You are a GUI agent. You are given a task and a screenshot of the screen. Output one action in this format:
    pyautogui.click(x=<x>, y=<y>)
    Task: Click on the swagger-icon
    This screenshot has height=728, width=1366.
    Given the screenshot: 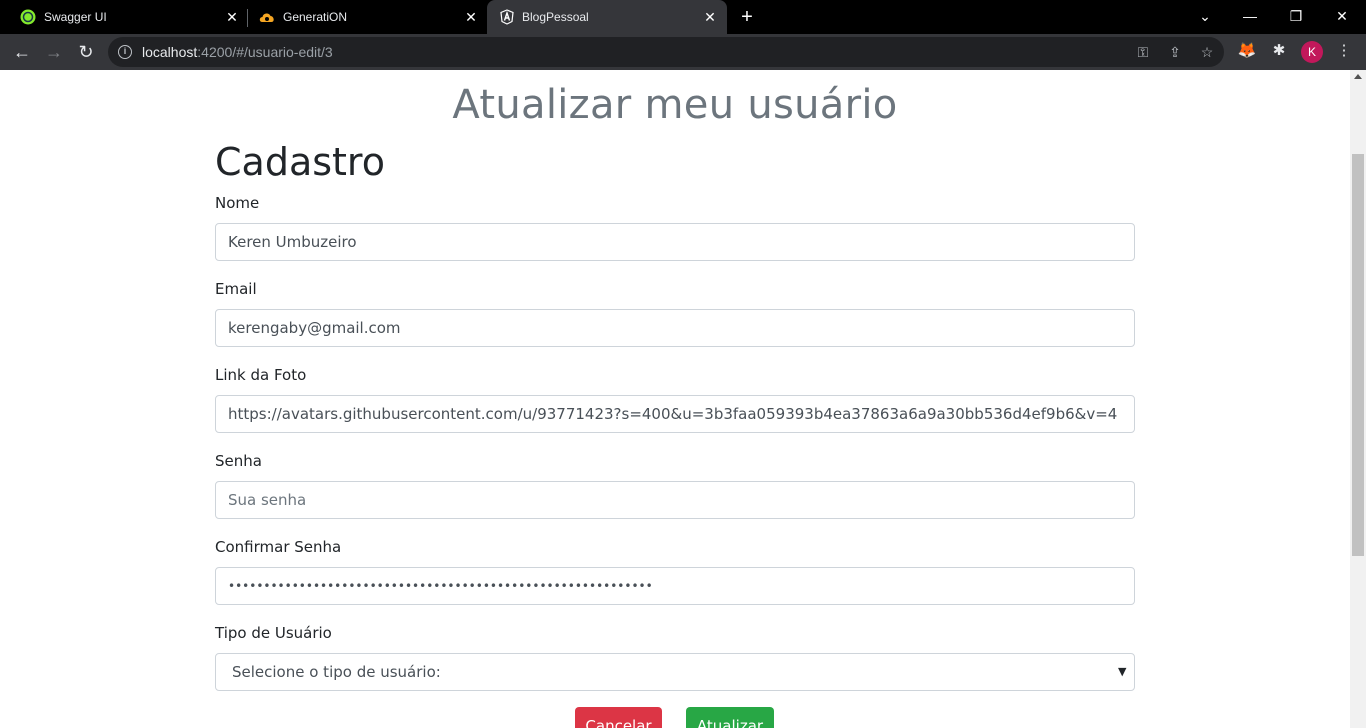 What is the action you would take?
    pyautogui.click(x=28, y=17)
    